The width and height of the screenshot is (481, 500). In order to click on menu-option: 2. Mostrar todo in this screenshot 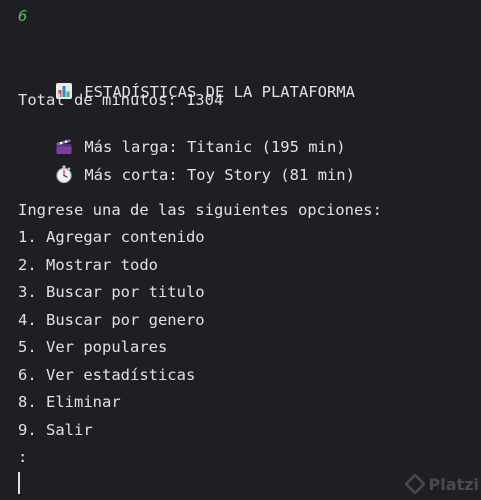, I will do `click(88, 265)`.